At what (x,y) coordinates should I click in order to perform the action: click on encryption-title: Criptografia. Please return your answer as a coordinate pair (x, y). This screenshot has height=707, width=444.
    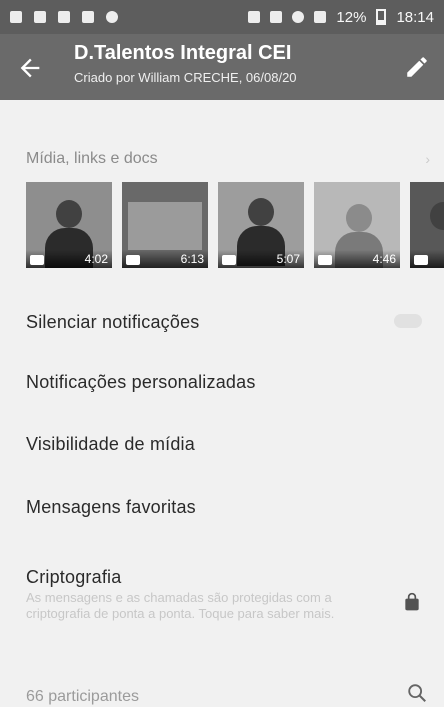
    Looking at the image, I should click on (73, 577).